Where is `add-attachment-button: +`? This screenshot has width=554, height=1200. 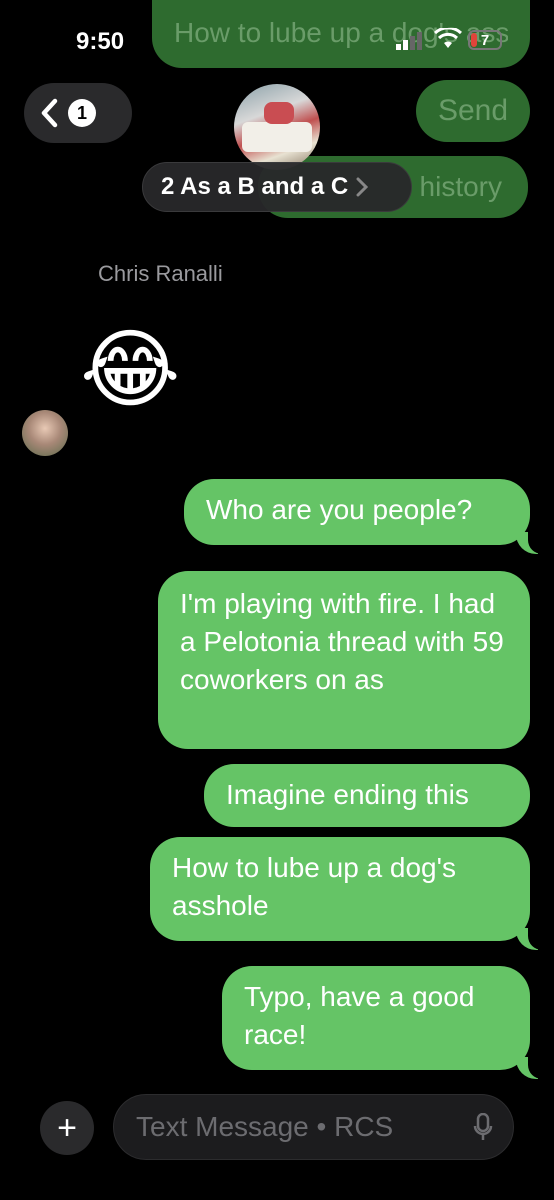
add-attachment-button: + is located at coordinates (67, 1128).